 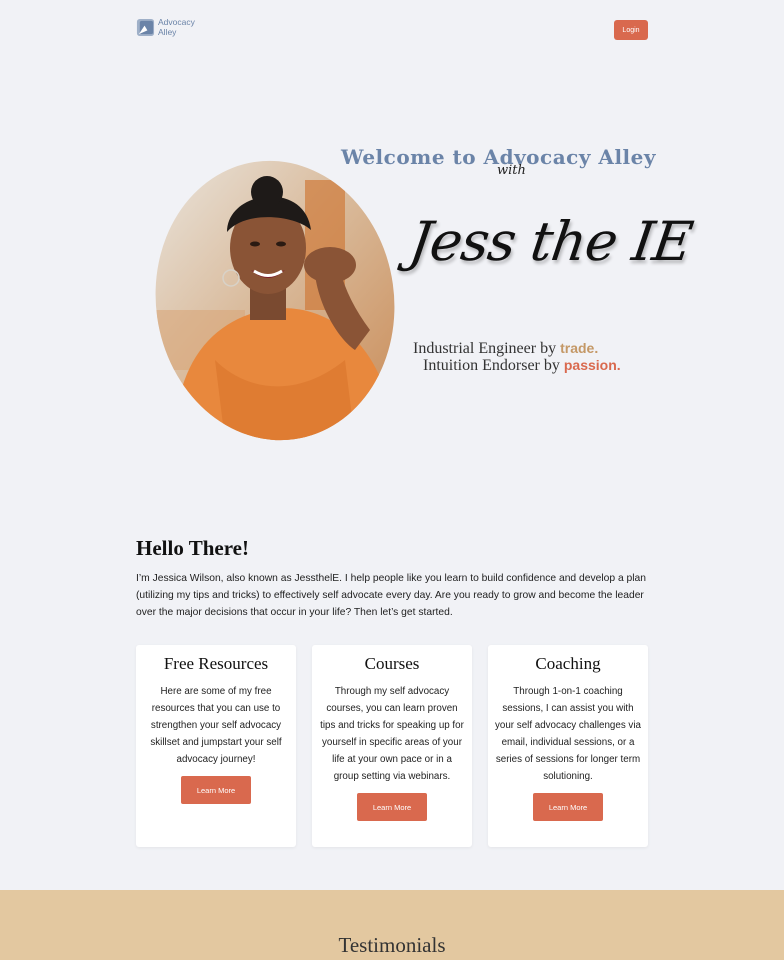 What do you see at coordinates (192, 548) in the screenshot?
I see `intro-heading: Hello There!` at bounding box center [192, 548].